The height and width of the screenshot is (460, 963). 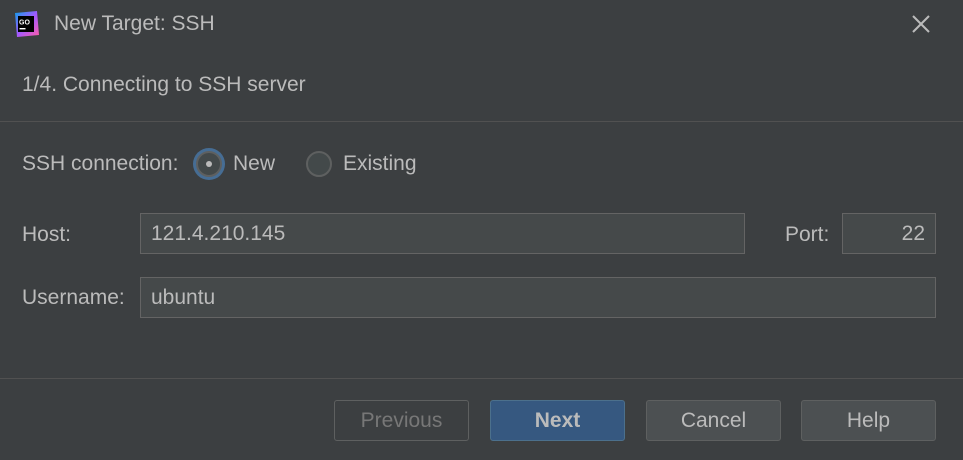 I want to click on footer-divider, so click(x=481, y=378).